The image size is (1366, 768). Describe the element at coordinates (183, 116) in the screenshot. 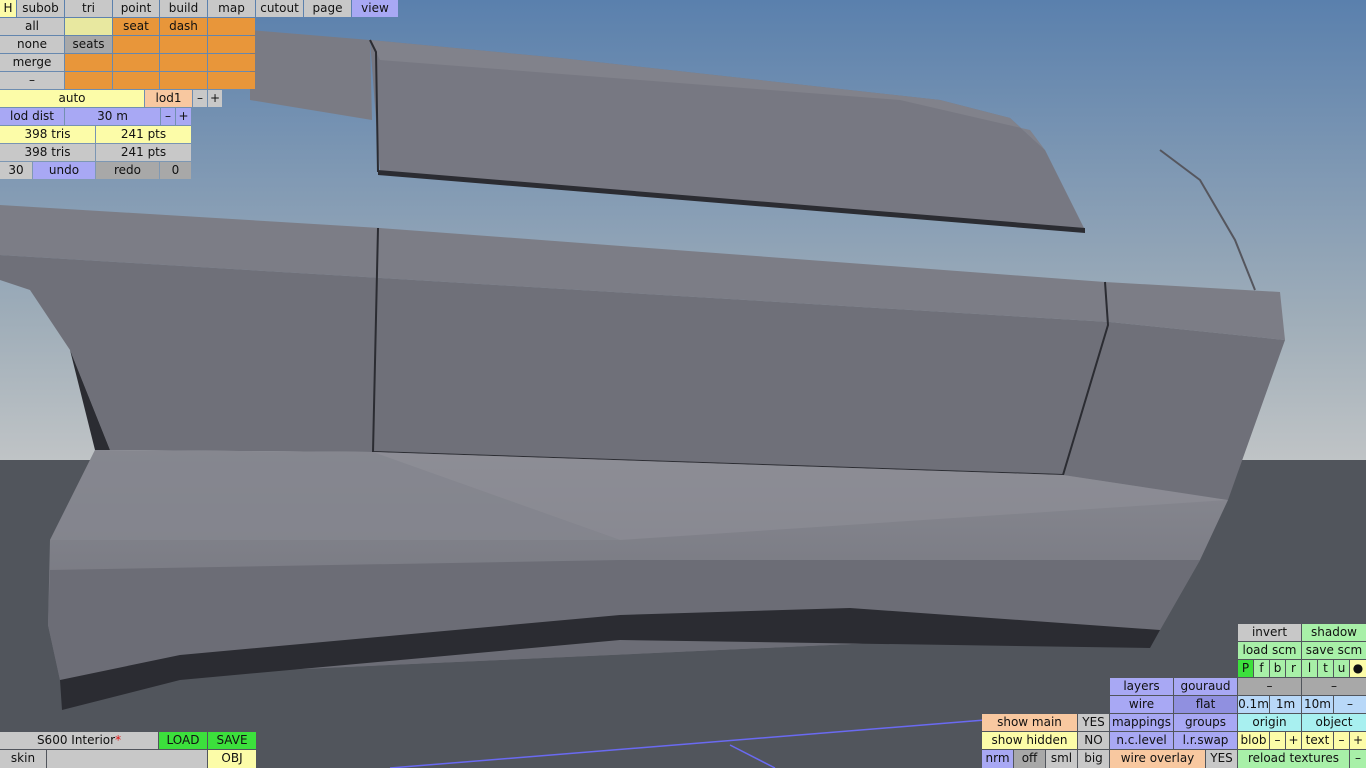

I see `lod-dist-plus-button: +` at that location.